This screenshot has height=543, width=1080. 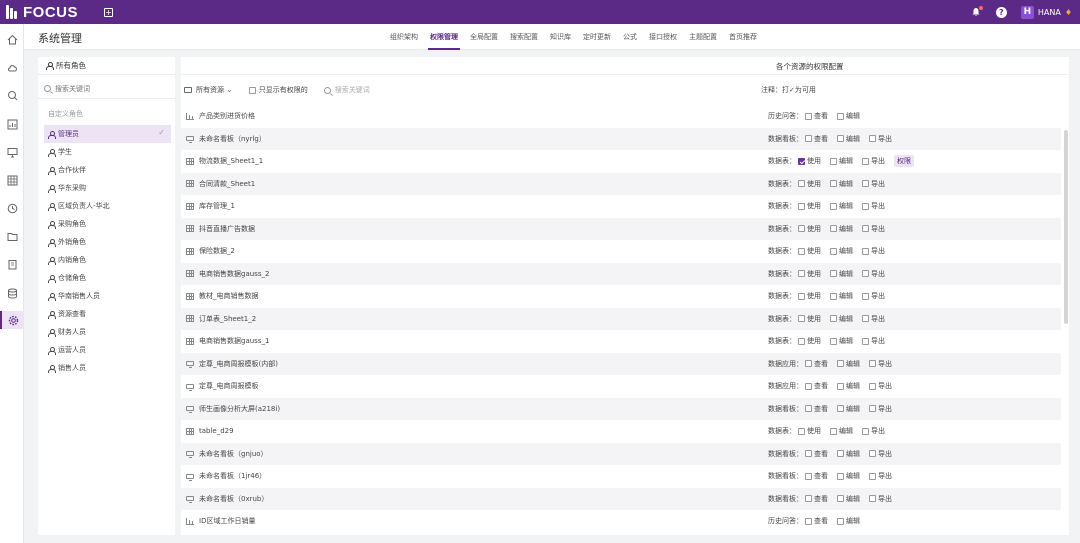 What do you see at coordinates (444, 37) in the screenshot?
I see `tab-1: 权限管理` at bounding box center [444, 37].